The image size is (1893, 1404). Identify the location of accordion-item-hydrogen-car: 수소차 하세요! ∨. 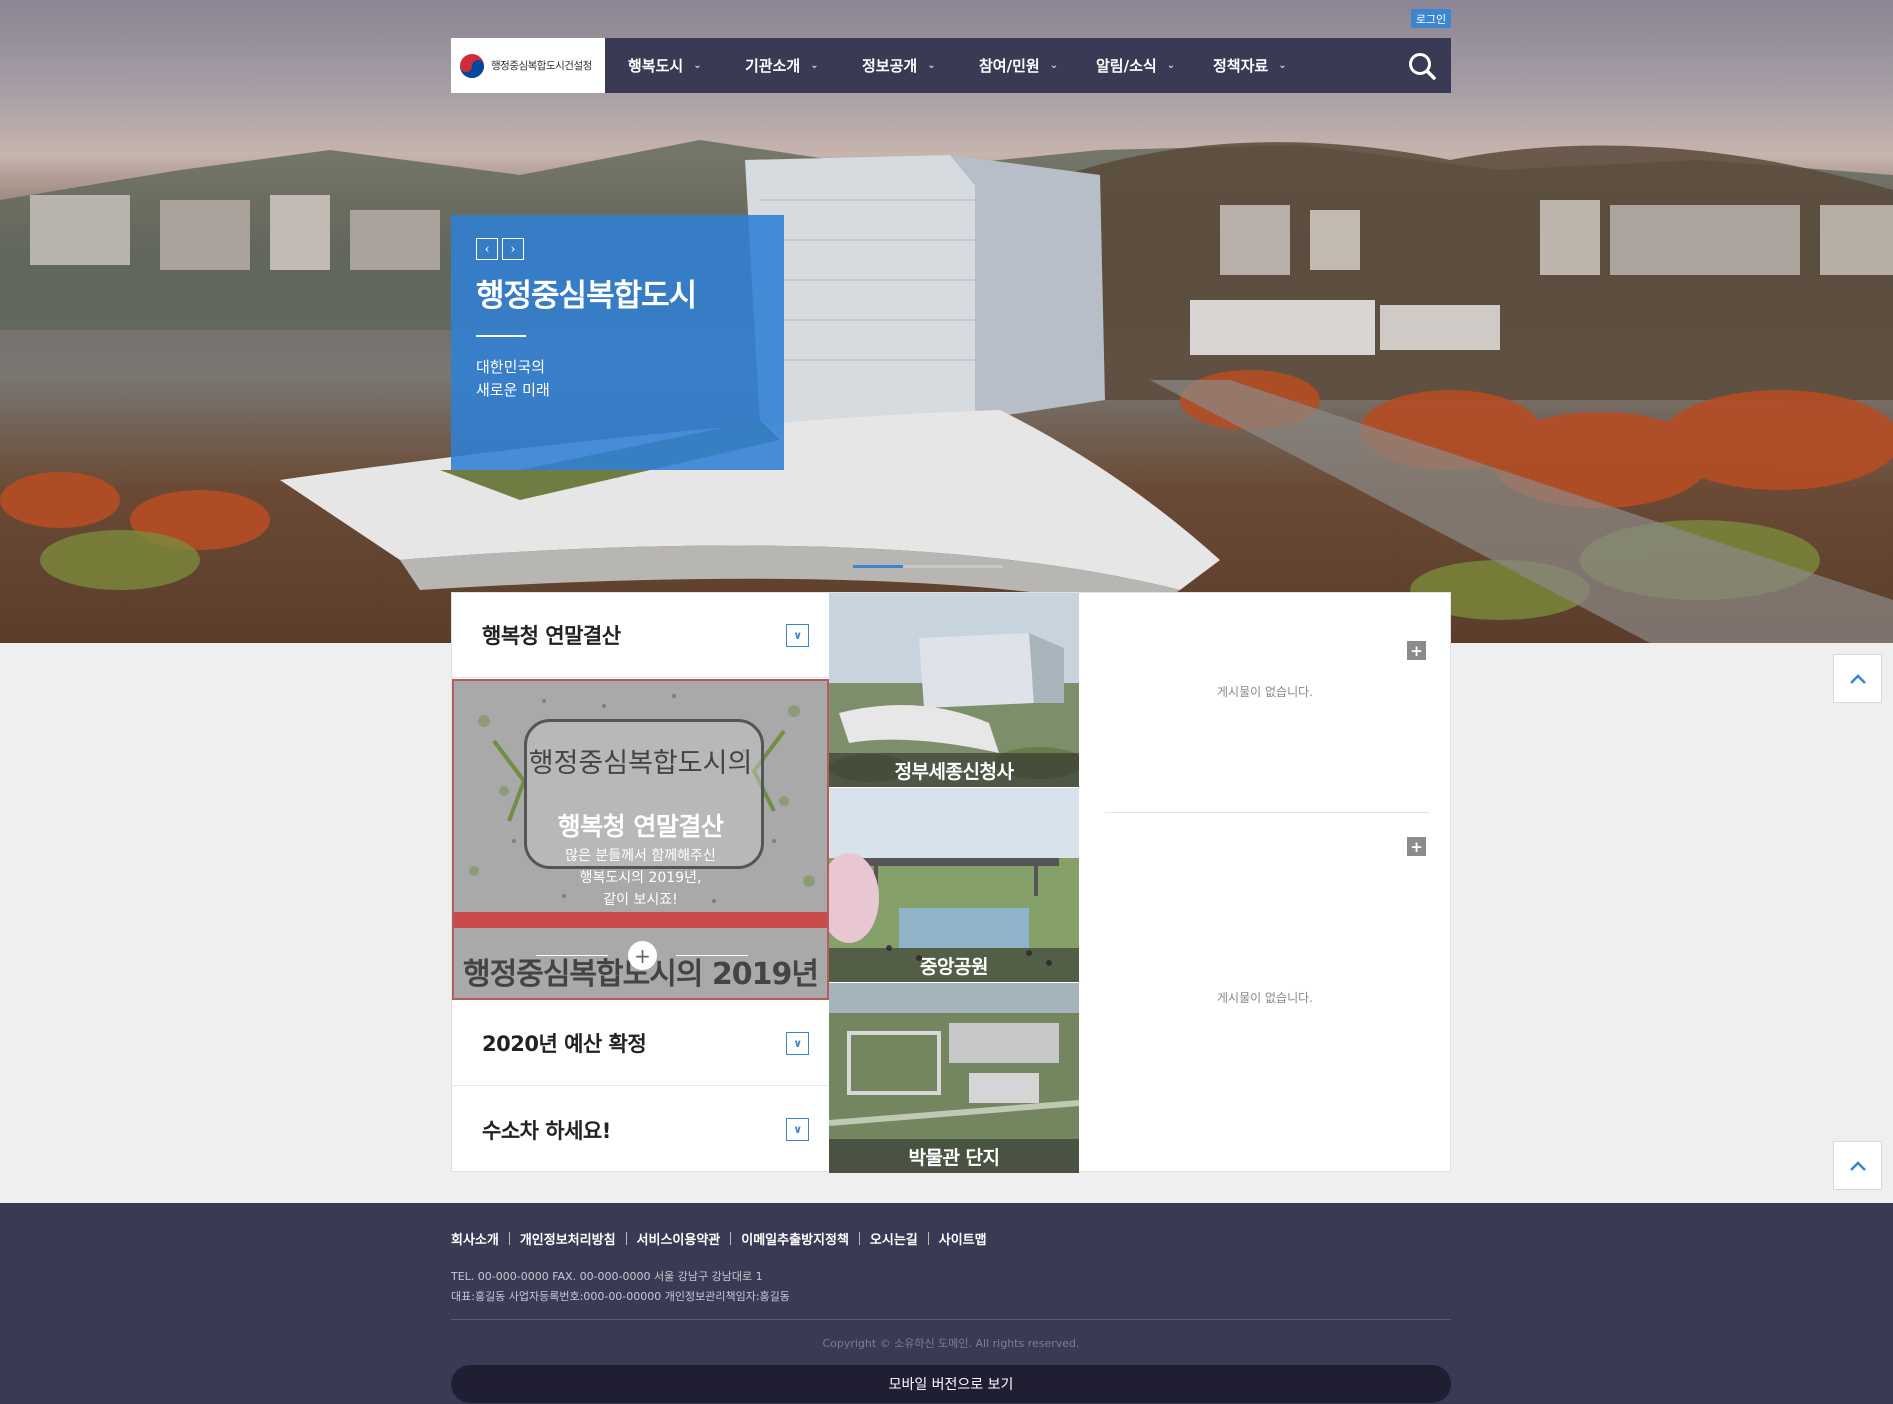
(640, 1129).